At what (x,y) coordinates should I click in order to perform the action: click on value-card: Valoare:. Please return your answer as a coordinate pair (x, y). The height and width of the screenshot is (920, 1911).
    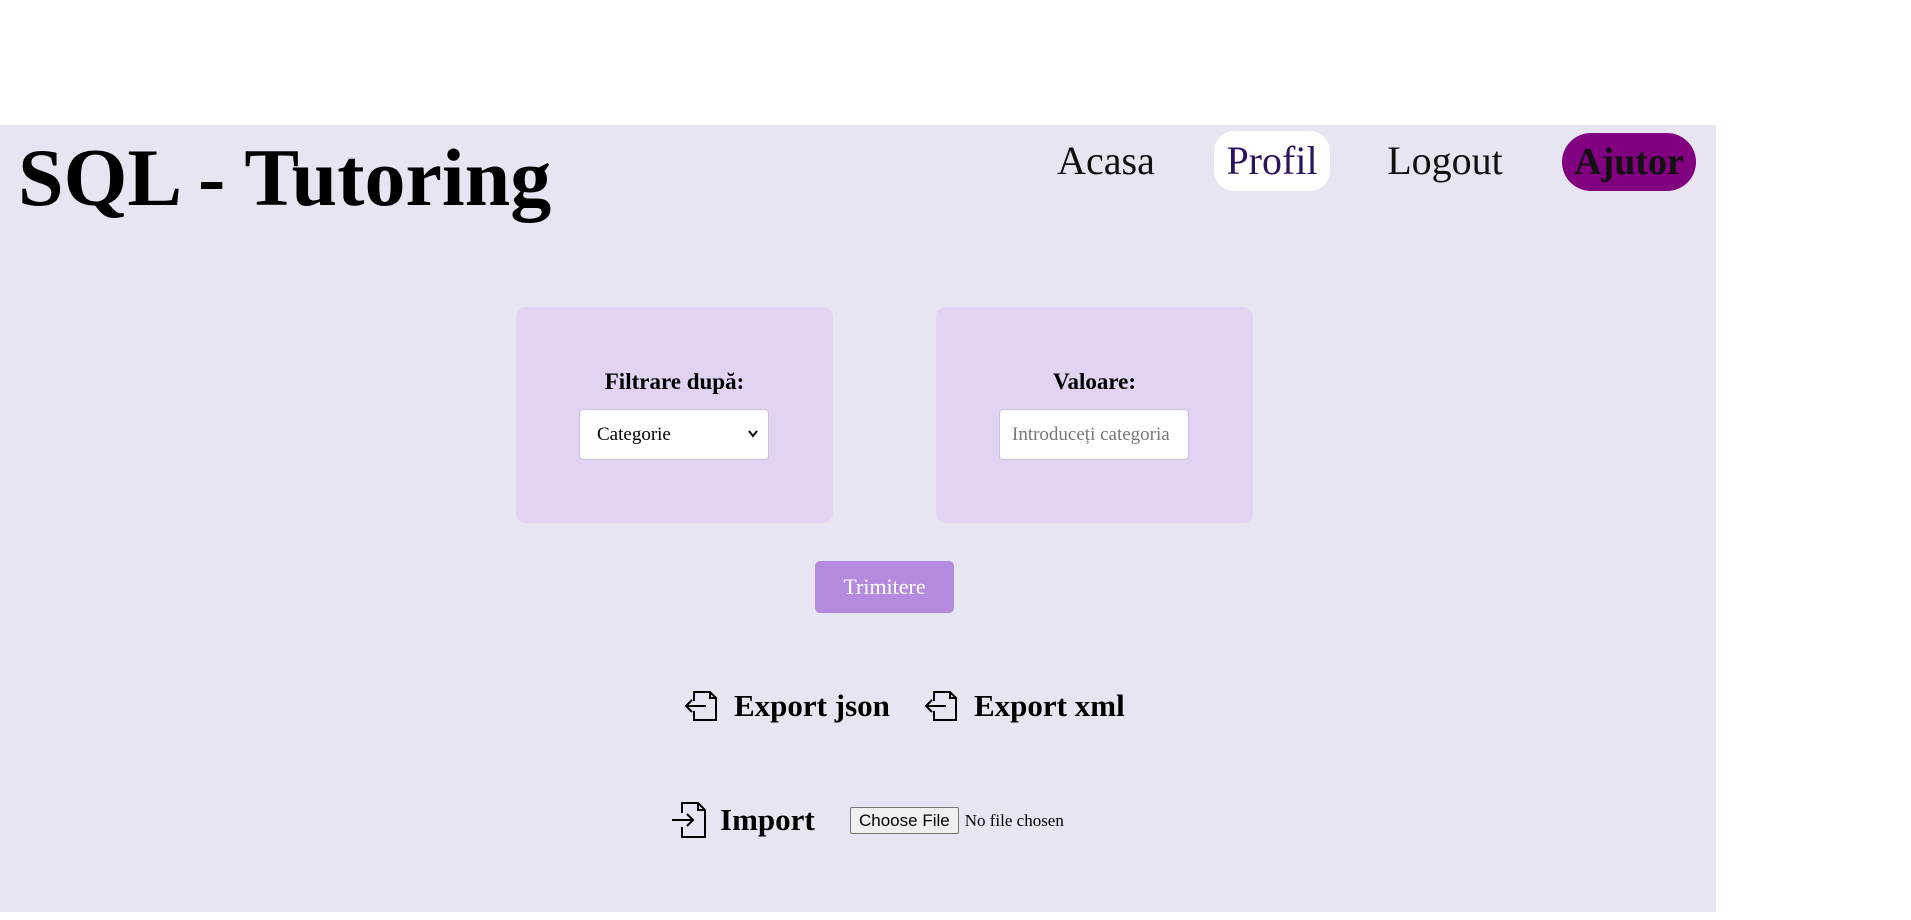
    Looking at the image, I should click on (1094, 415).